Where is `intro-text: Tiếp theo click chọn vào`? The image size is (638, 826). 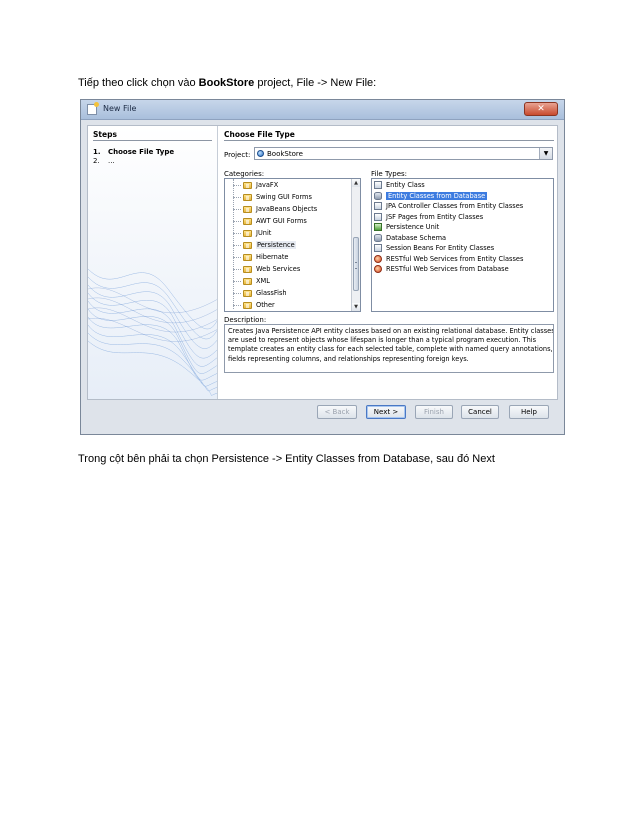
intro-text: Tiếp theo click chọn vào is located at coordinates (138, 83).